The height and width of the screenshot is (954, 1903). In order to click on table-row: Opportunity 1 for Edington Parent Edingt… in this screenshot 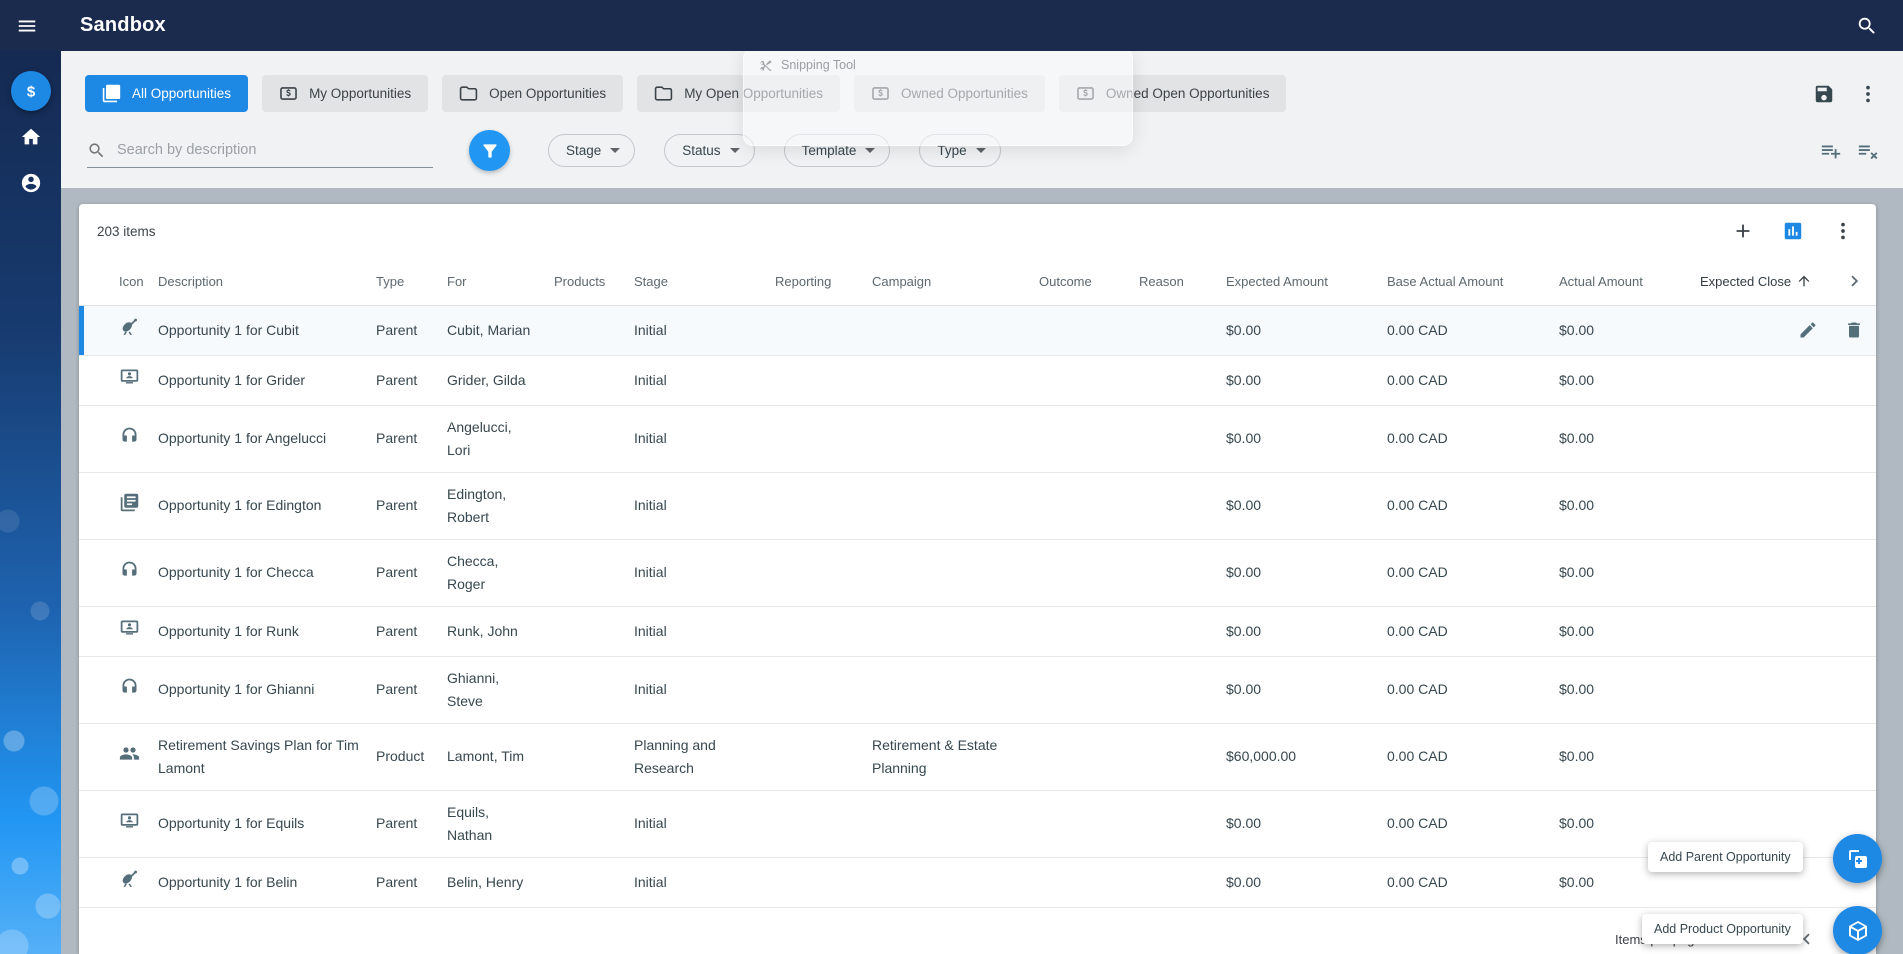, I will do `click(977, 506)`.